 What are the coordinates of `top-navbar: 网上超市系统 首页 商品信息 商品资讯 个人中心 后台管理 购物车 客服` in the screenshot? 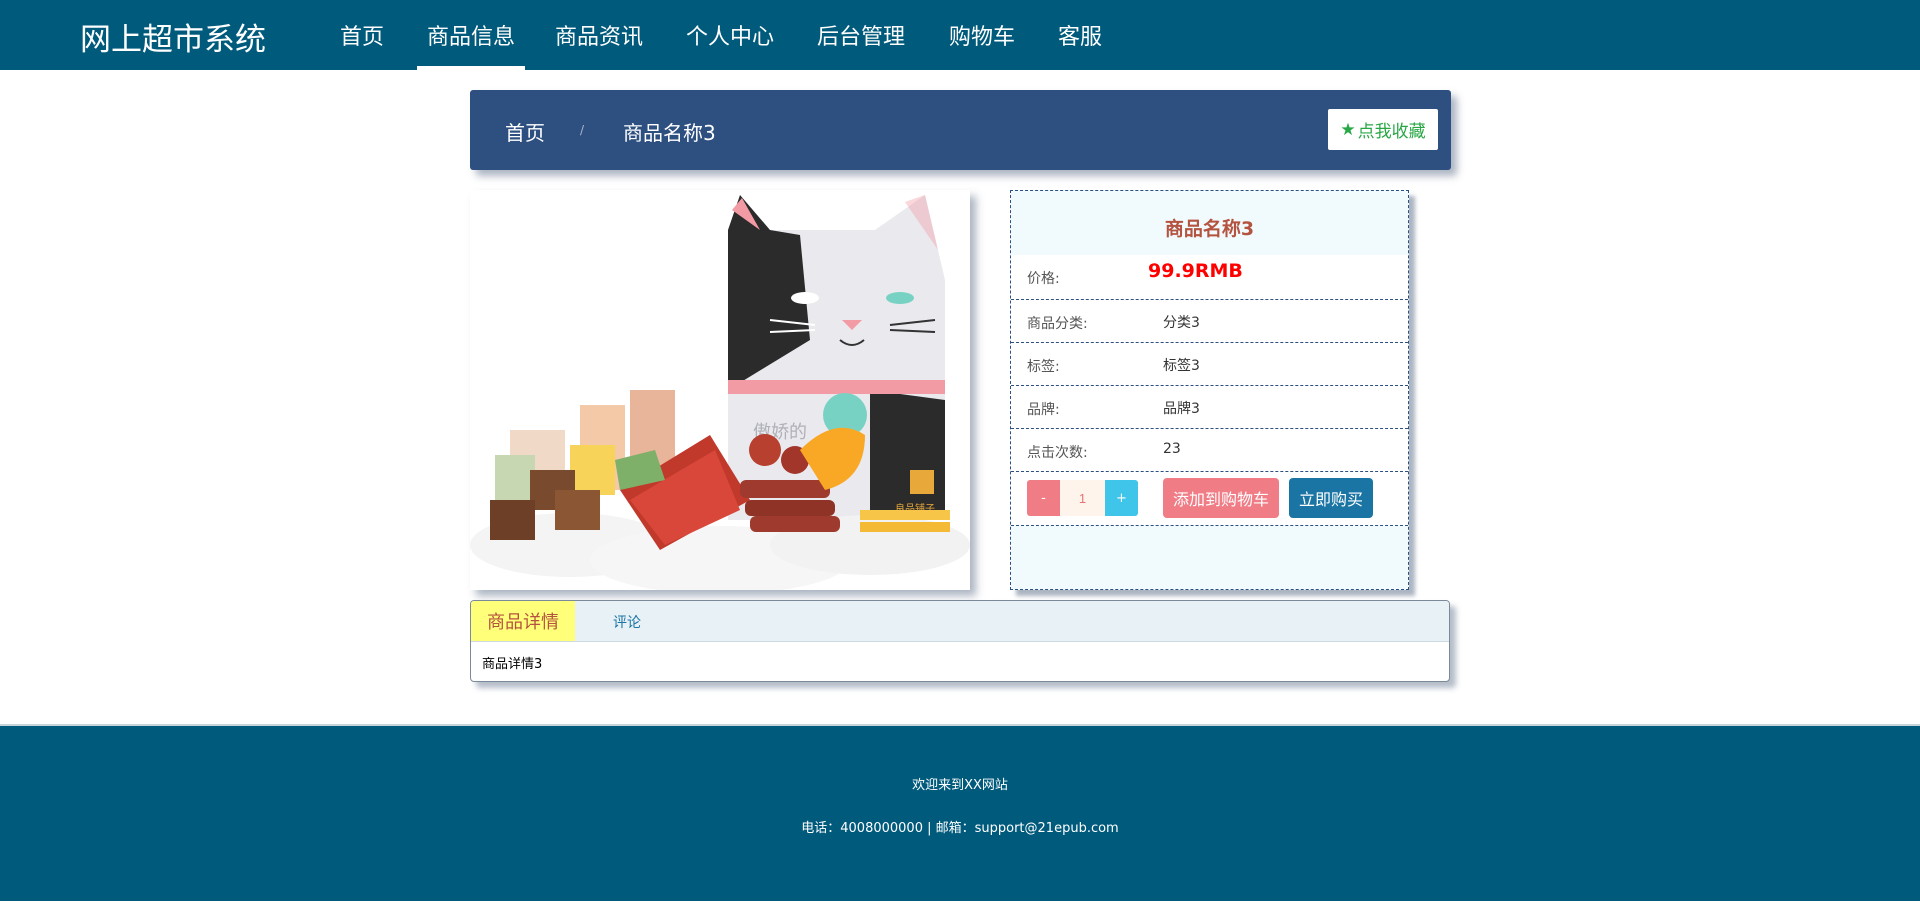 It's located at (960, 35).